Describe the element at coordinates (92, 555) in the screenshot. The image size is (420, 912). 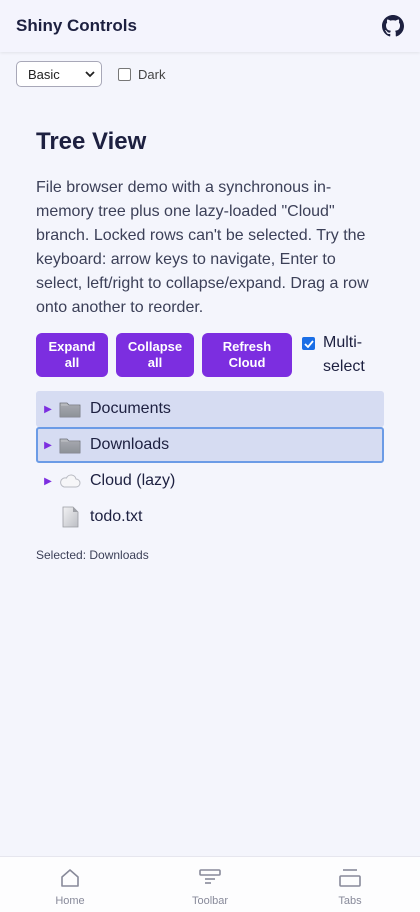
I see `selected-status: Selected: Downloads` at that location.